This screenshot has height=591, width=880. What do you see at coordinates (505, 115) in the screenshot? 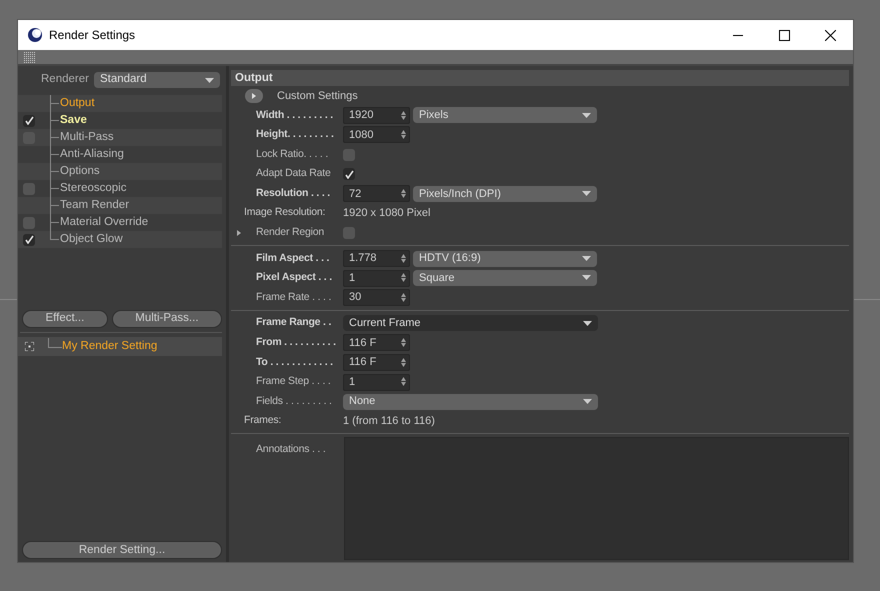
I see `unit-dropdown: Pixels` at bounding box center [505, 115].